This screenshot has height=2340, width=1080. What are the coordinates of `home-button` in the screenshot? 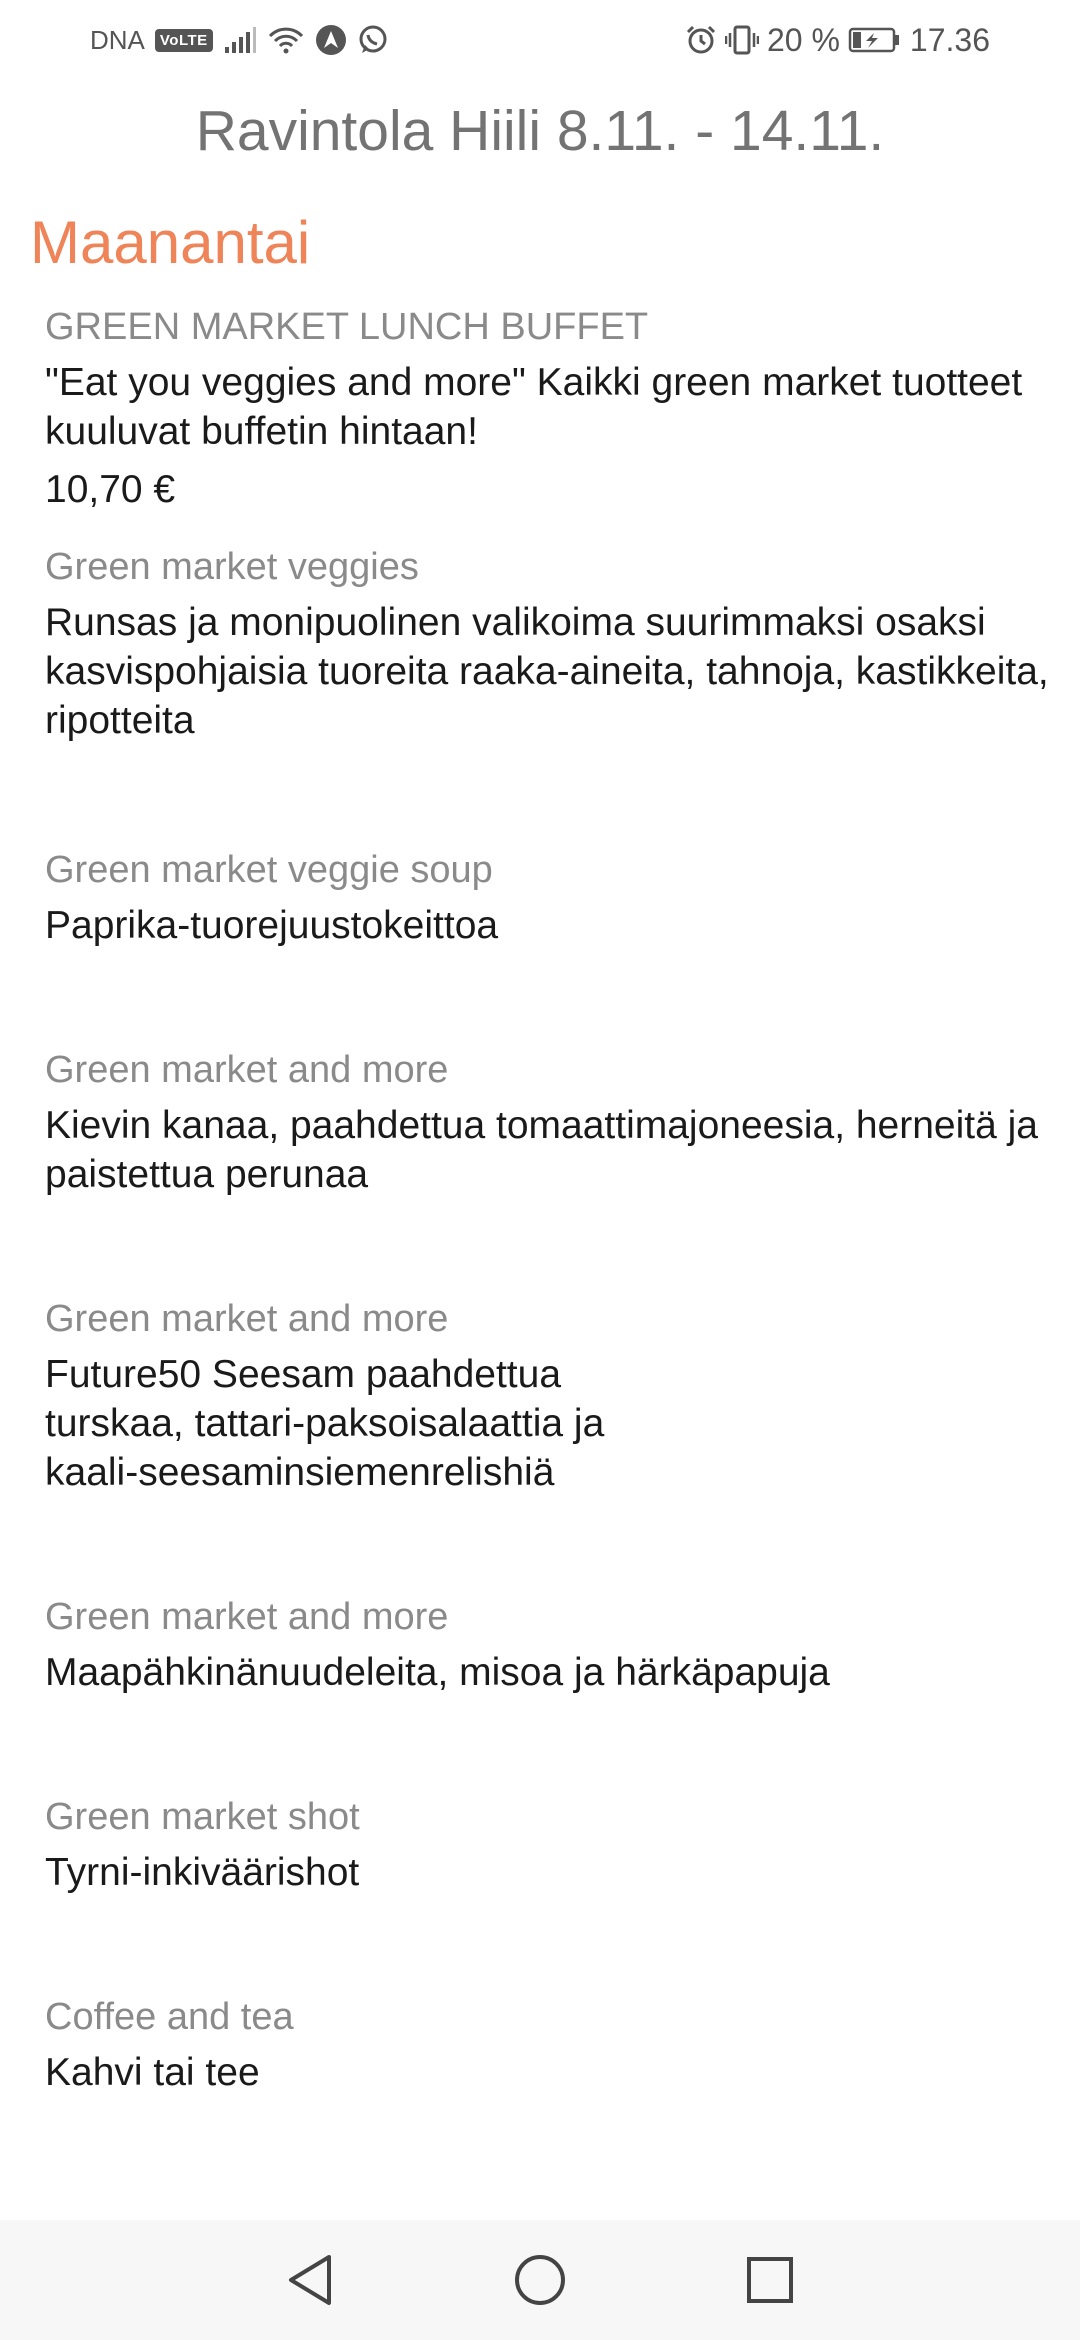 It's located at (540, 2280).